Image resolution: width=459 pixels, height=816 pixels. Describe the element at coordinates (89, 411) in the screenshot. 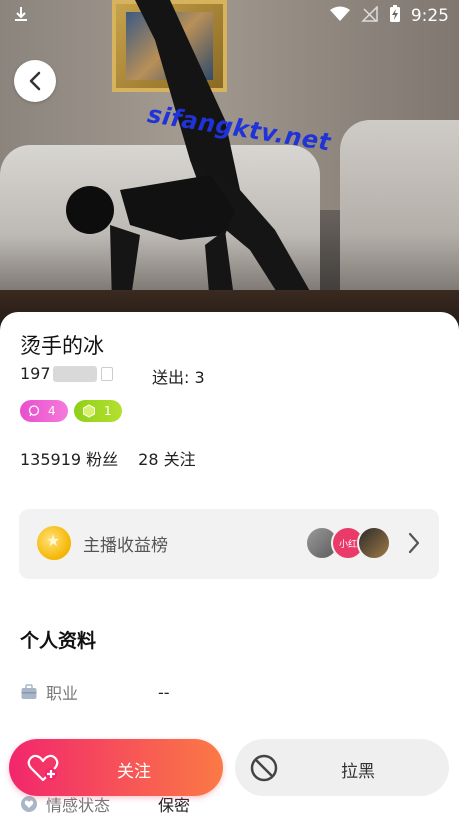

I see `hexagon-icon` at that location.